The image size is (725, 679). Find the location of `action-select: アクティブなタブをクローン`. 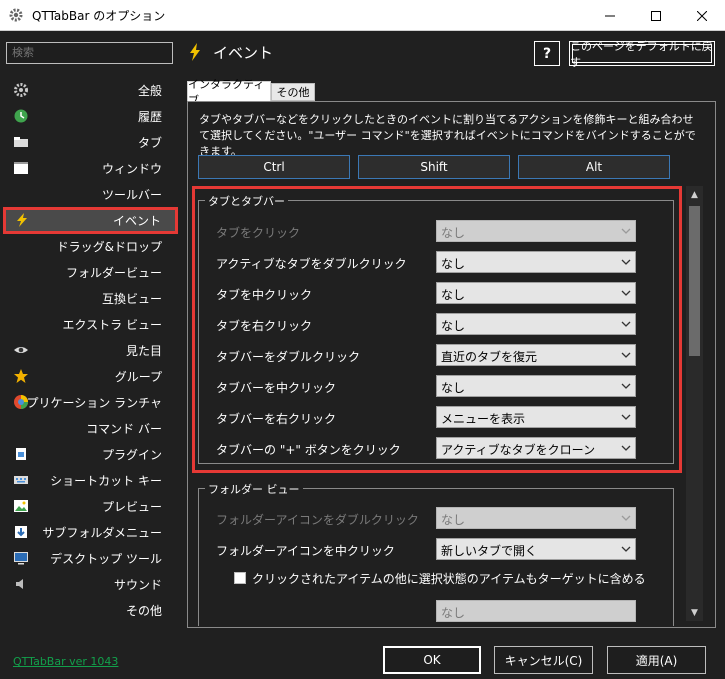

action-select: アクティブなタブをクローン is located at coordinates (536, 448).